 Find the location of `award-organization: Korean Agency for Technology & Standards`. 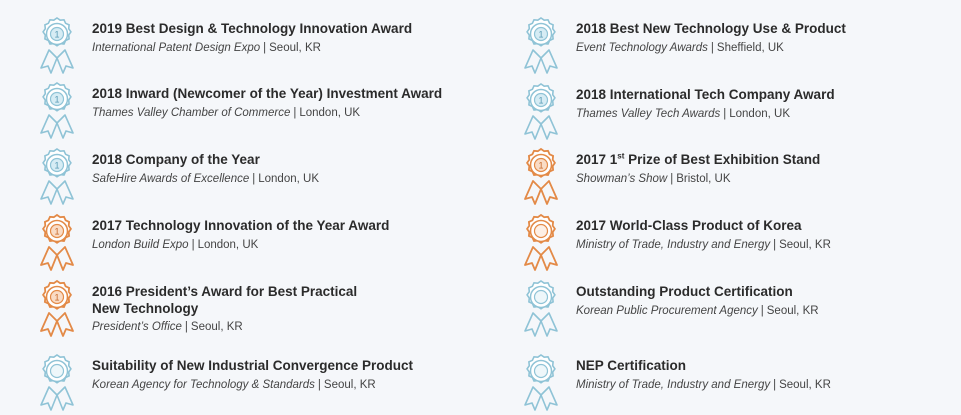

award-organization: Korean Agency for Technology & Standards is located at coordinates (203, 385).